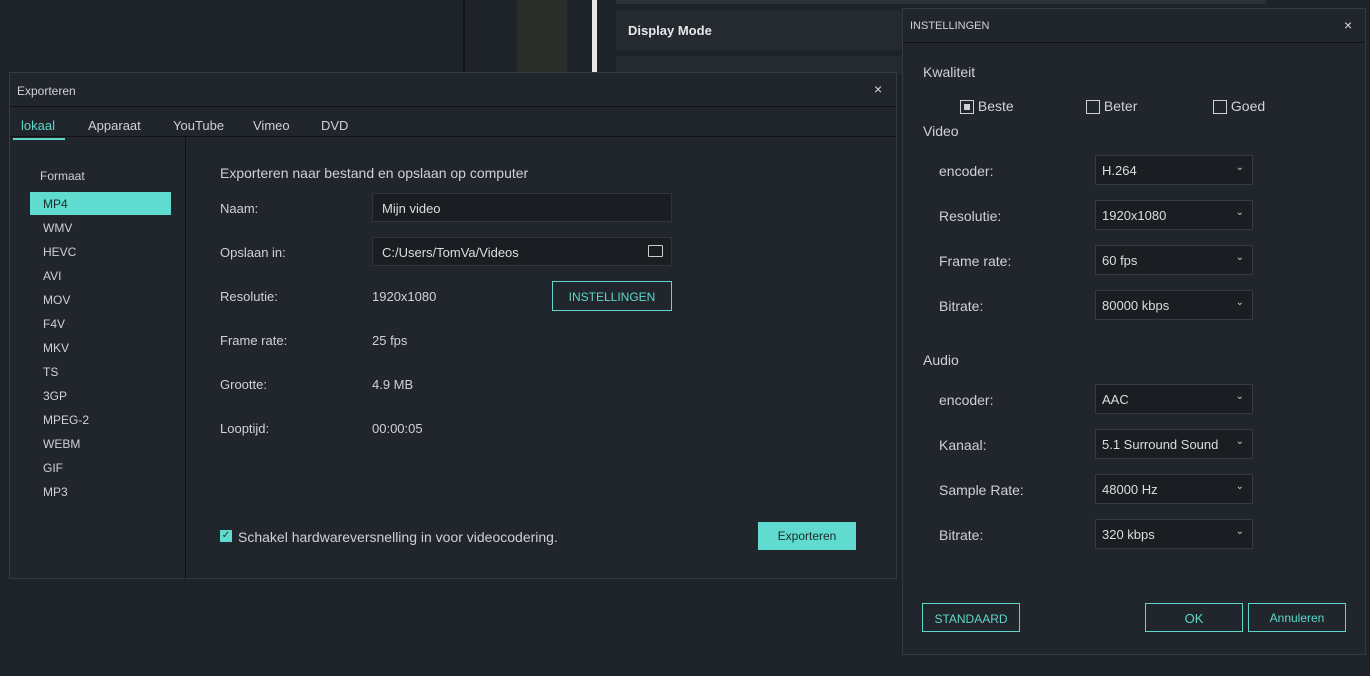  Describe the element at coordinates (612, 296) in the screenshot. I see `settings-button: INSTELLINGEN` at that location.